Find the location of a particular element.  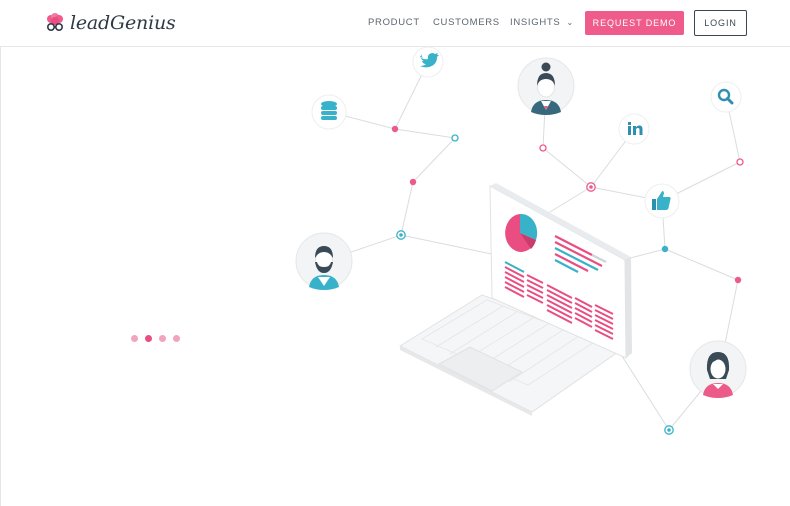

laptop-illustration is located at coordinates (515, 299).